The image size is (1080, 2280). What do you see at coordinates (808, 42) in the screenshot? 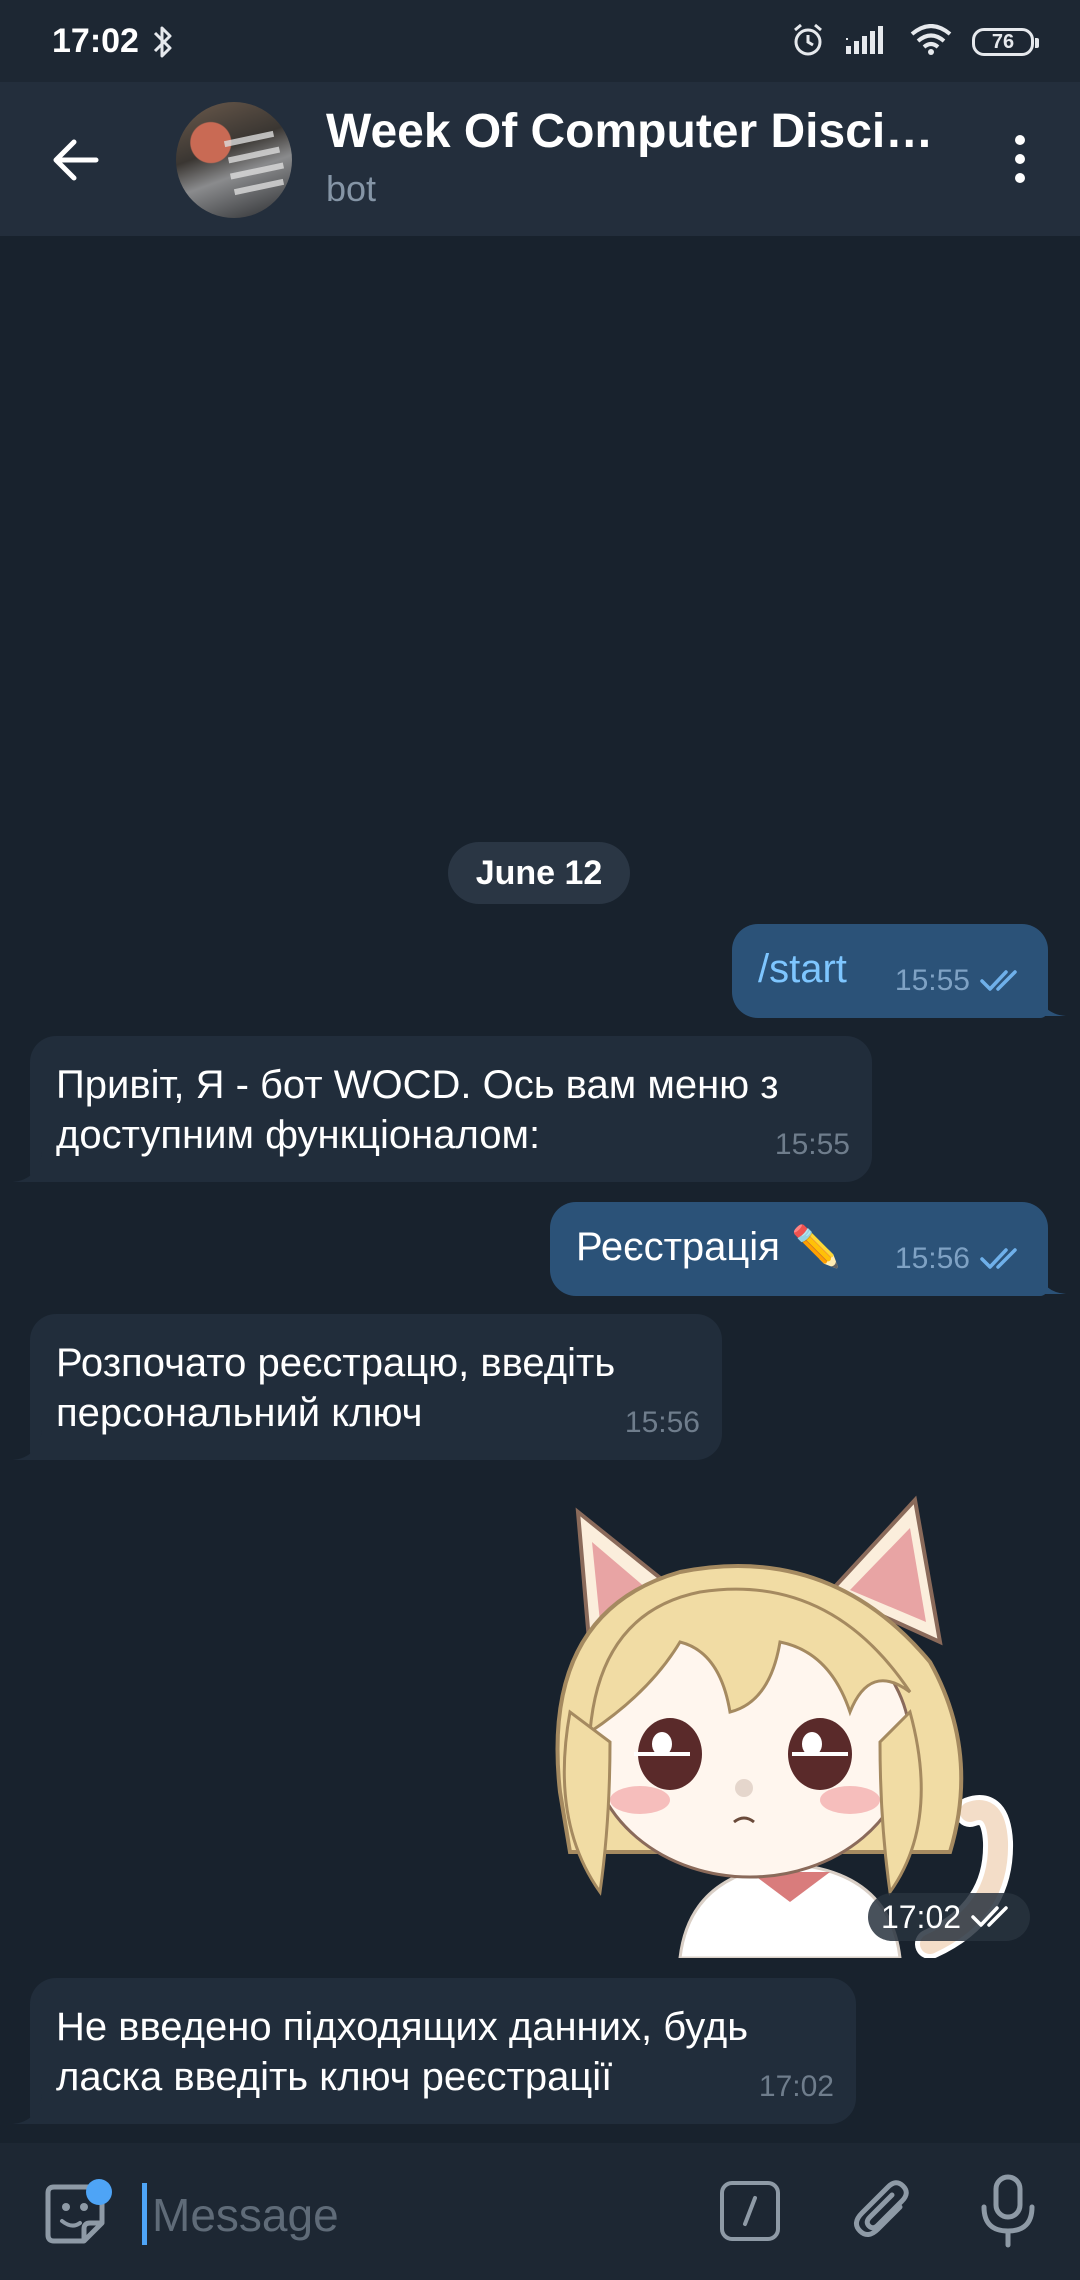
I see `alarm-icon` at bounding box center [808, 42].